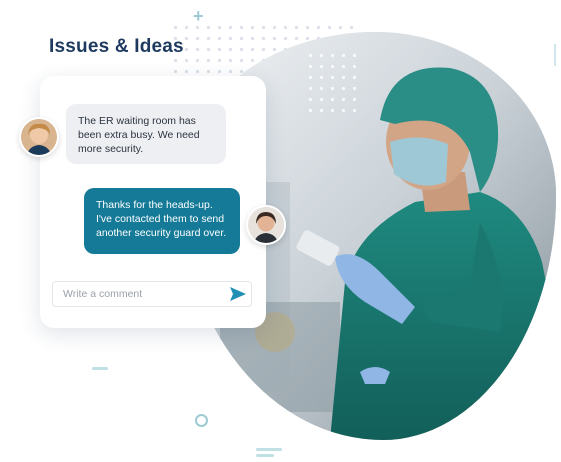  Describe the element at coordinates (555, 55) in the screenshot. I see `line-decoration` at that location.